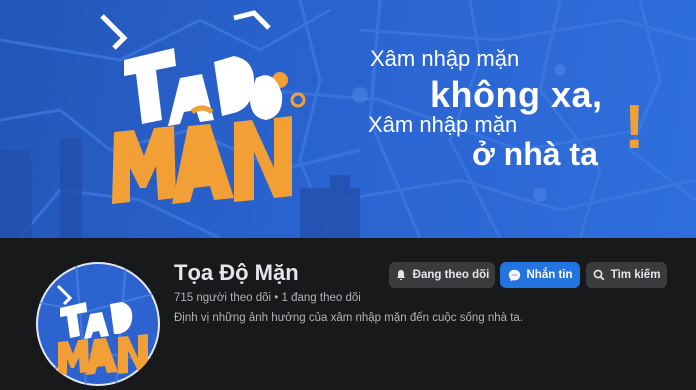 Image resolution: width=696 pixels, height=390 pixels. Describe the element at coordinates (599, 275) in the screenshot. I see `search-icon` at that location.